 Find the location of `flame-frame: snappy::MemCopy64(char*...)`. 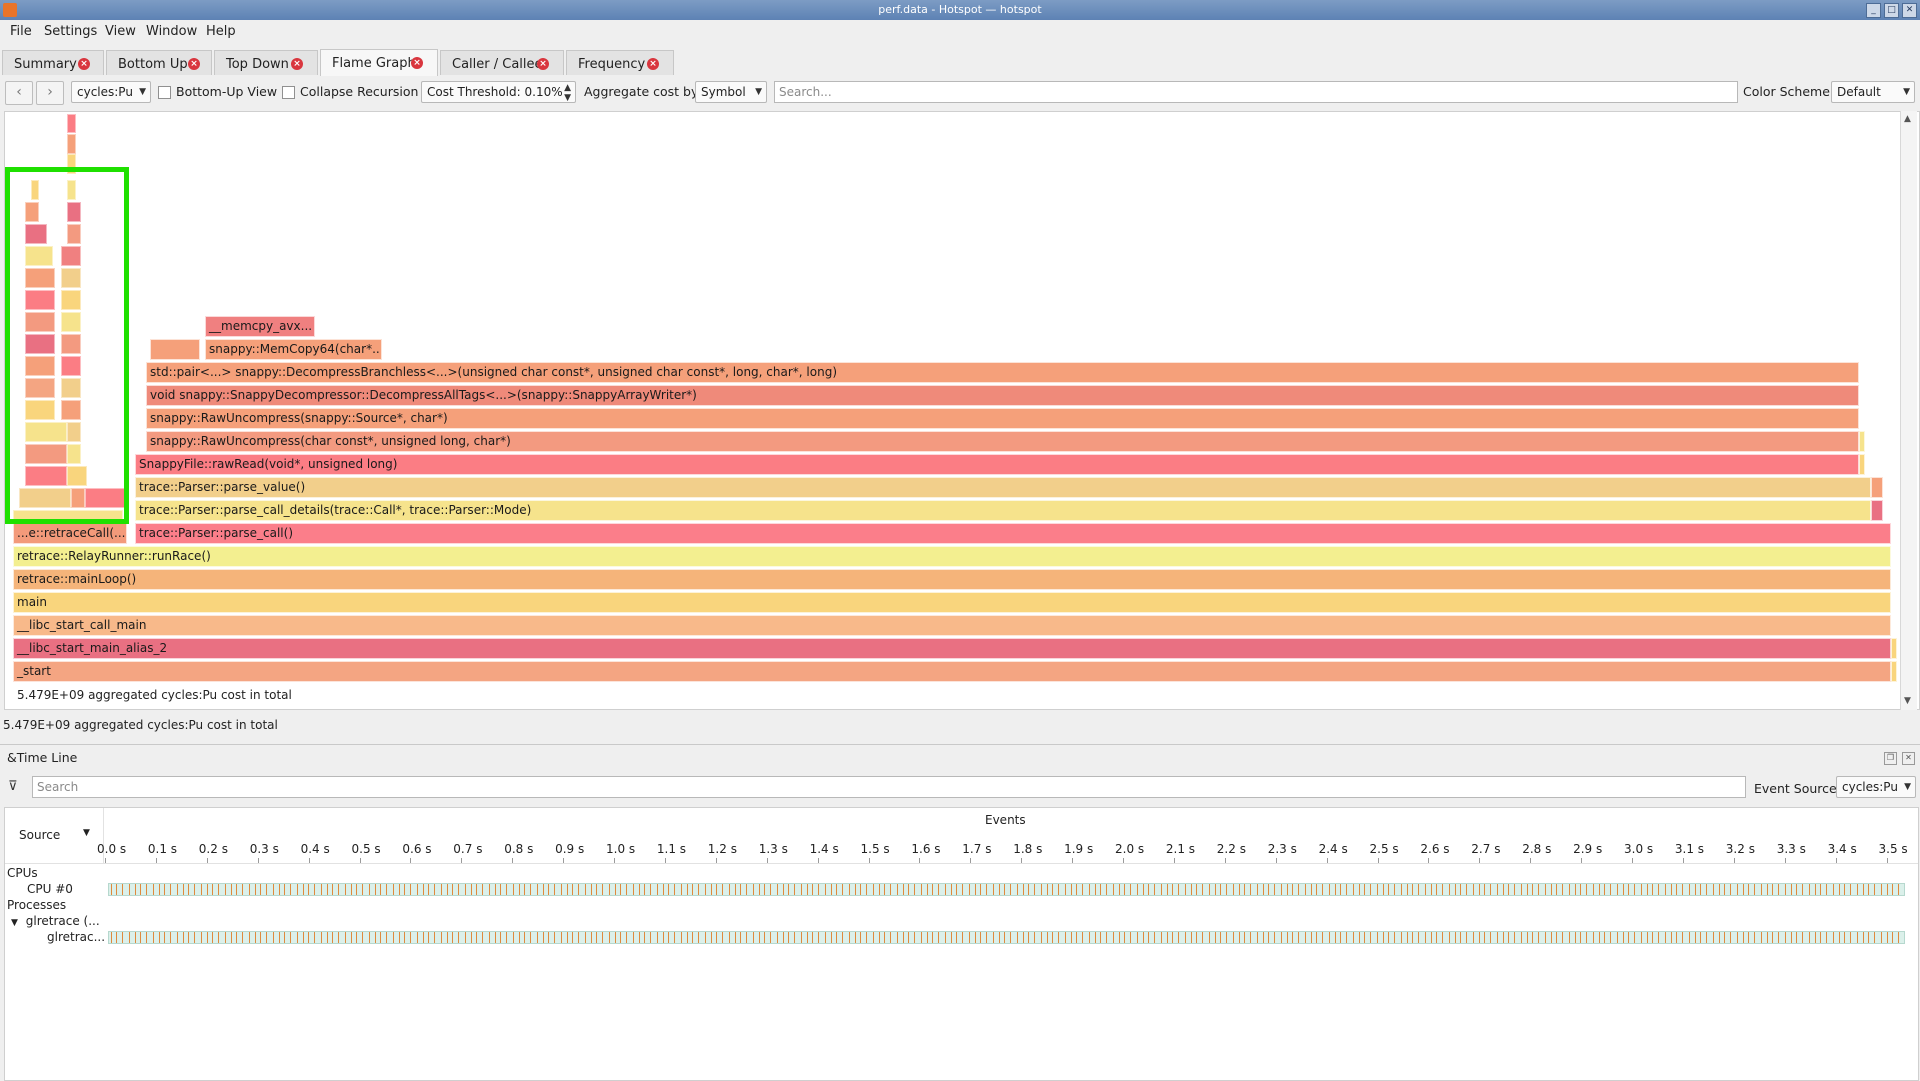

flame-frame: snappy::MemCopy64(char*...) is located at coordinates (293, 349).